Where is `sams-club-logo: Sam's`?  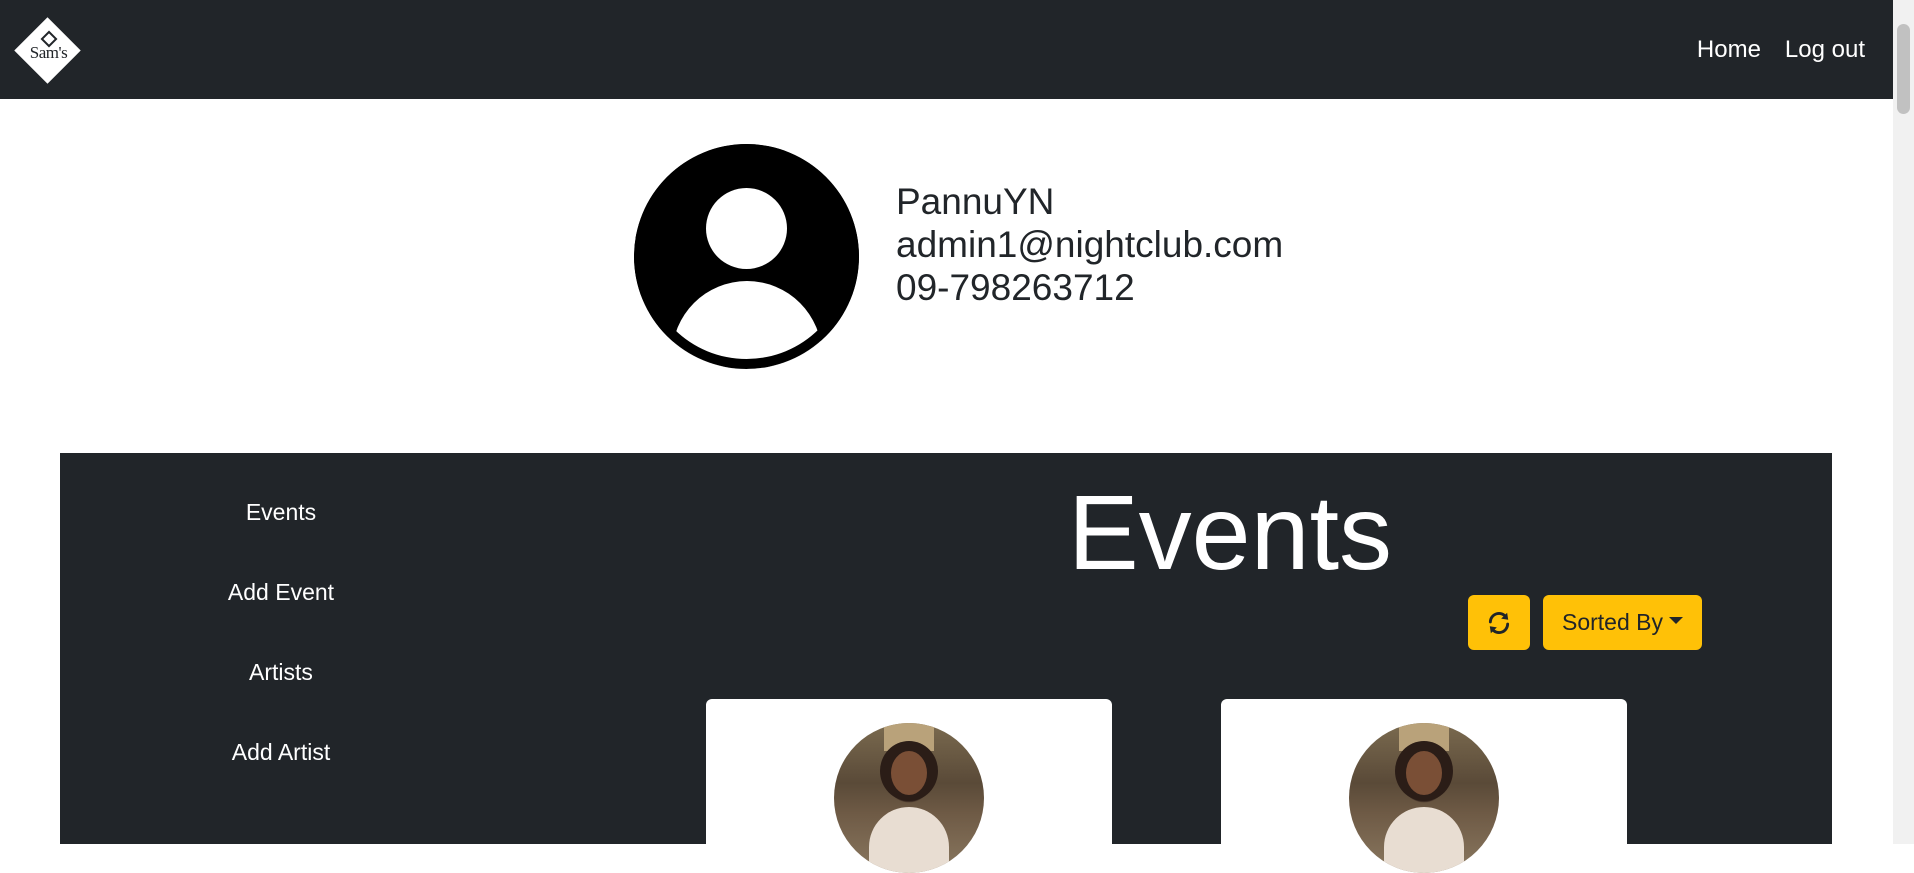 sams-club-logo: Sam's is located at coordinates (48, 50).